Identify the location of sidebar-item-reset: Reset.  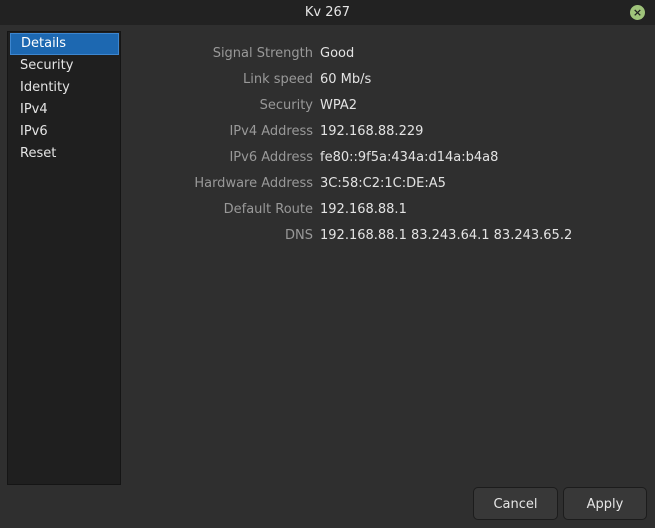
(64, 154).